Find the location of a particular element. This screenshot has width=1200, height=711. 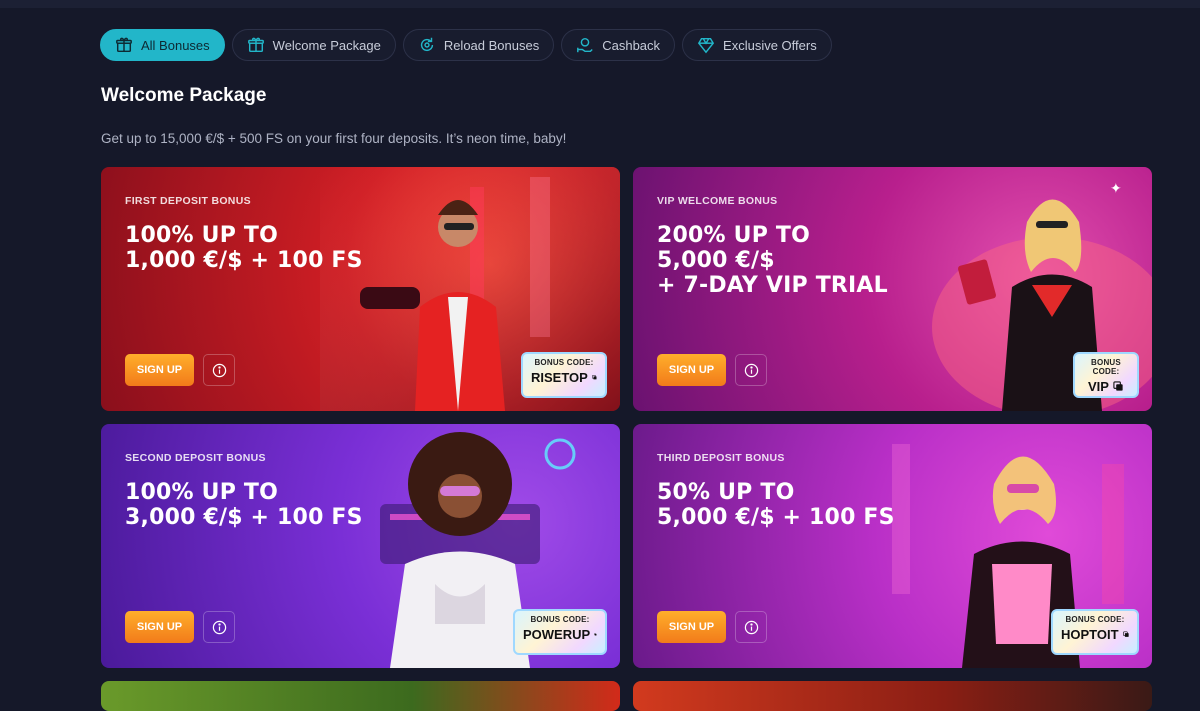

headline-line: + 7-DAY VIP TRIAL is located at coordinates (772, 285).